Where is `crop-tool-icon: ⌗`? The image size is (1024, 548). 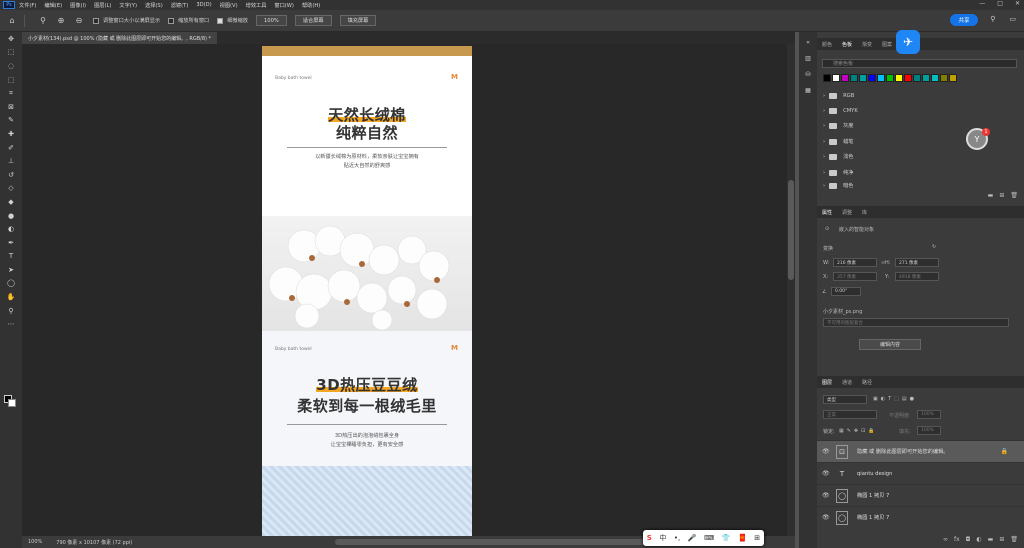
crop-tool-icon: ⌗ is located at coordinates (11, 93).